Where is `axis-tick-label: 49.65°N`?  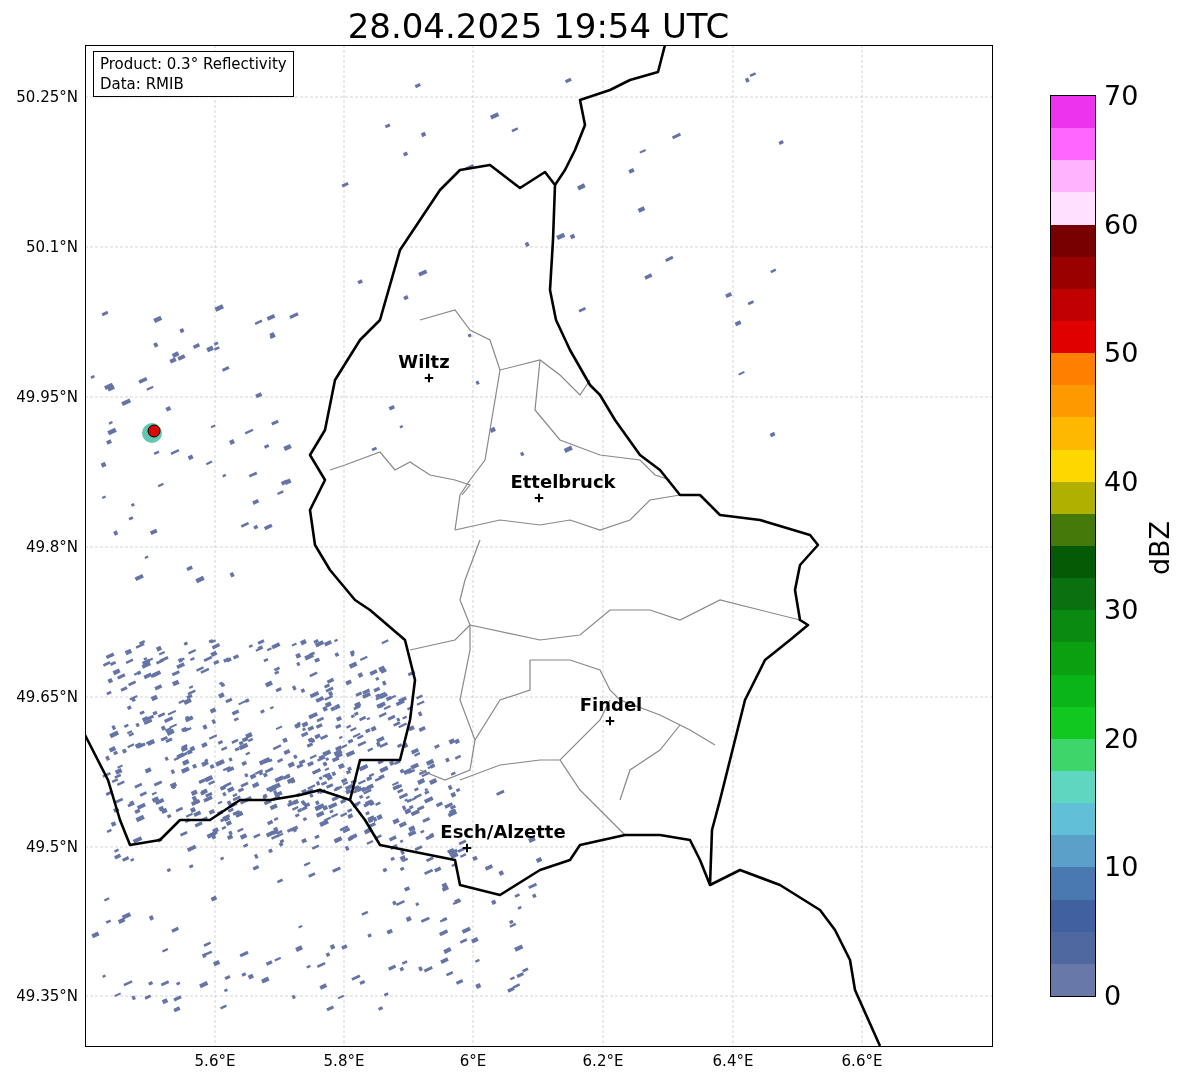
axis-tick-label: 49.65°N is located at coordinates (47, 697).